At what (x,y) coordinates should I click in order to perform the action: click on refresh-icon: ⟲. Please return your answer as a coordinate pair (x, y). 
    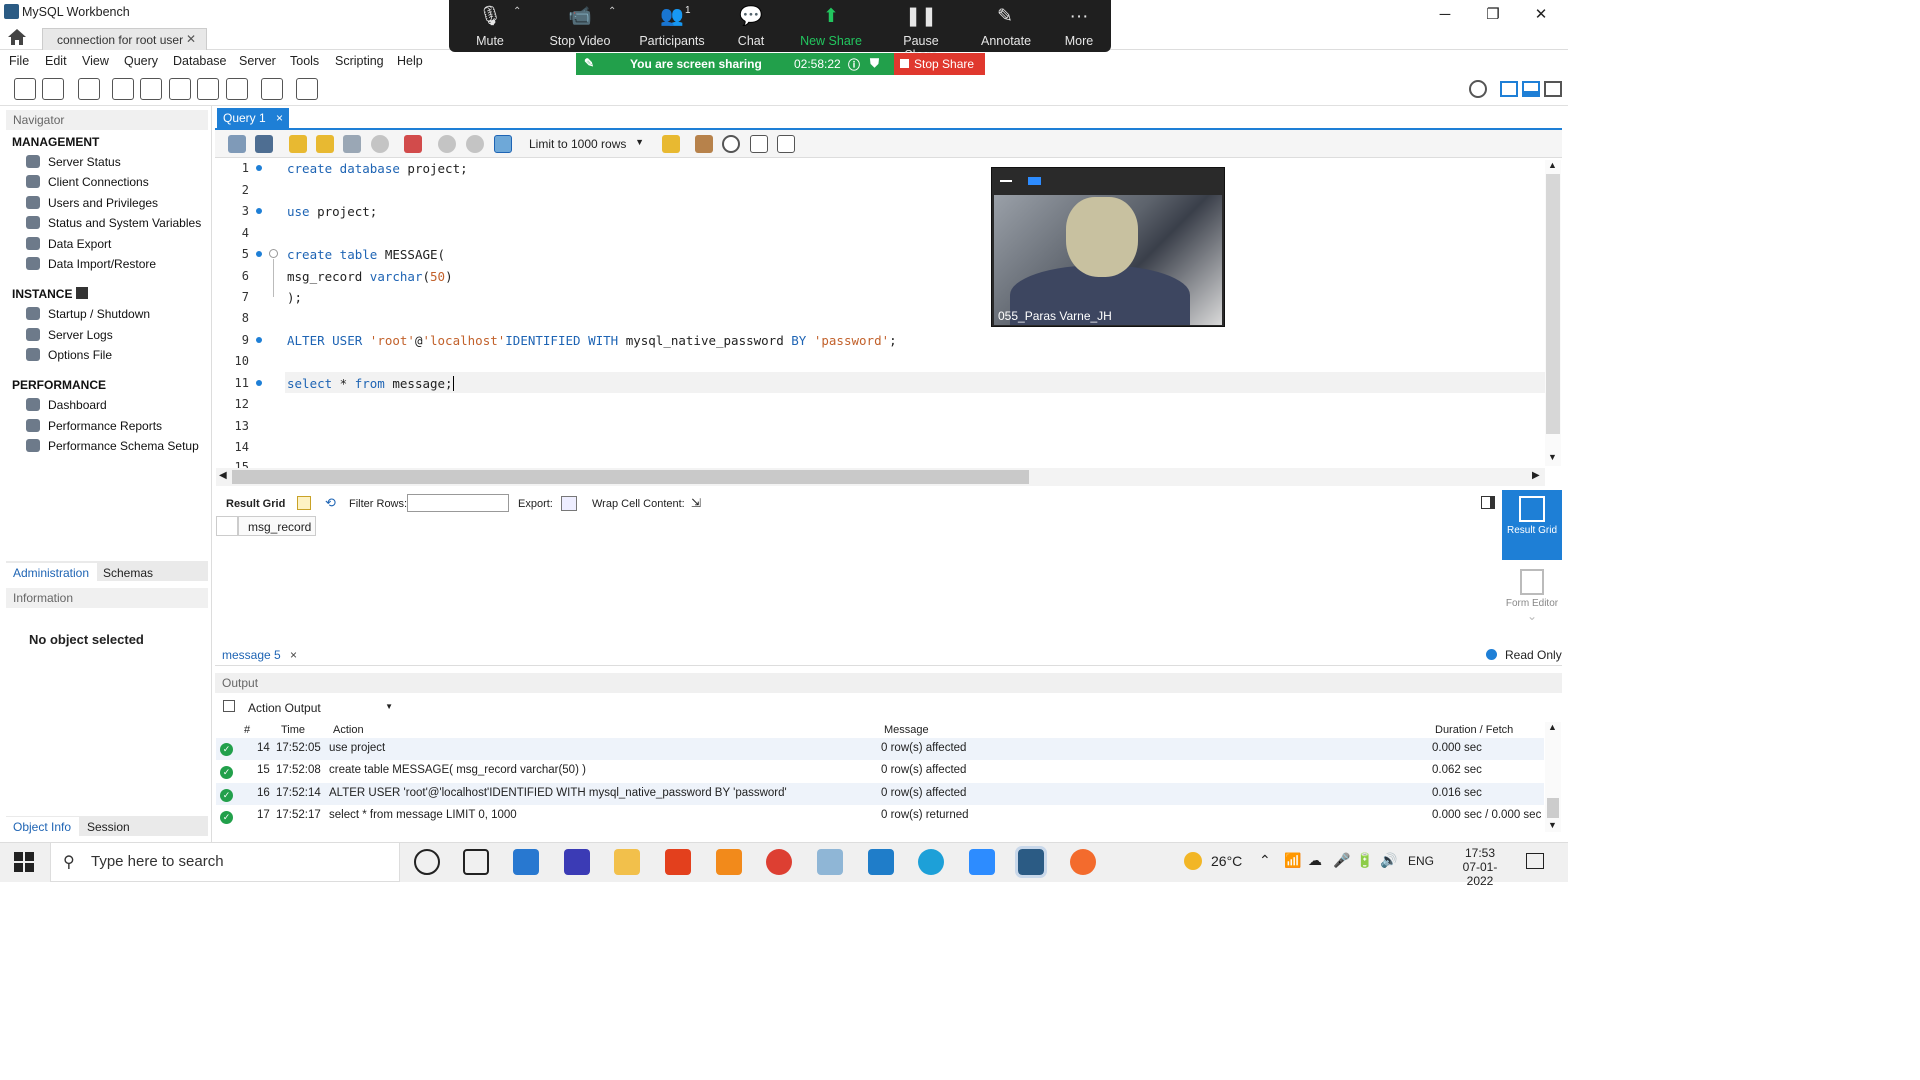
    Looking at the image, I should click on (330, 503).